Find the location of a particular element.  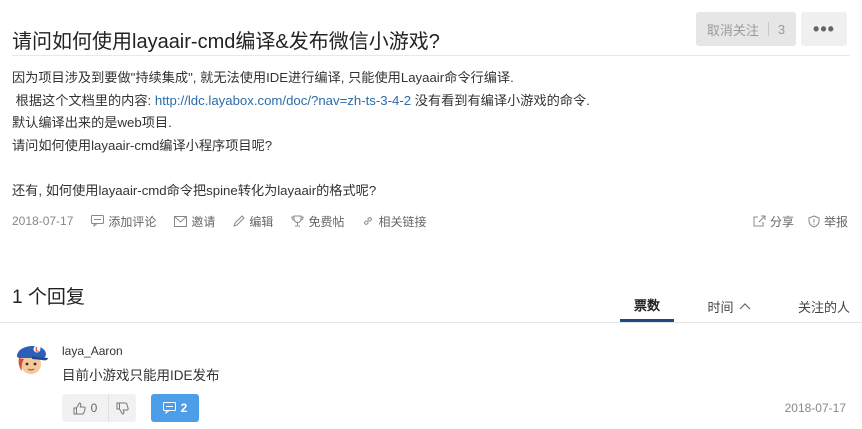

unfollow-button: 取消关注 3 is located at coordinates (746, 29).